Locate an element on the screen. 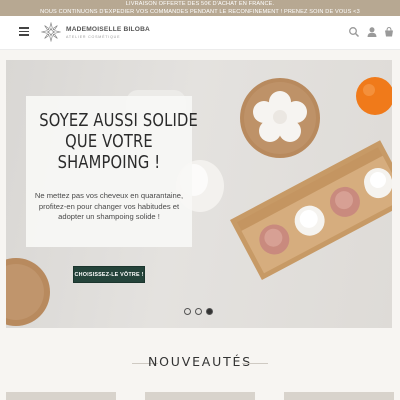 The height and width of the screenshot is (400, 400). hero-title-line-3: SHAMPOING ! is located at coordinates (109, 163).